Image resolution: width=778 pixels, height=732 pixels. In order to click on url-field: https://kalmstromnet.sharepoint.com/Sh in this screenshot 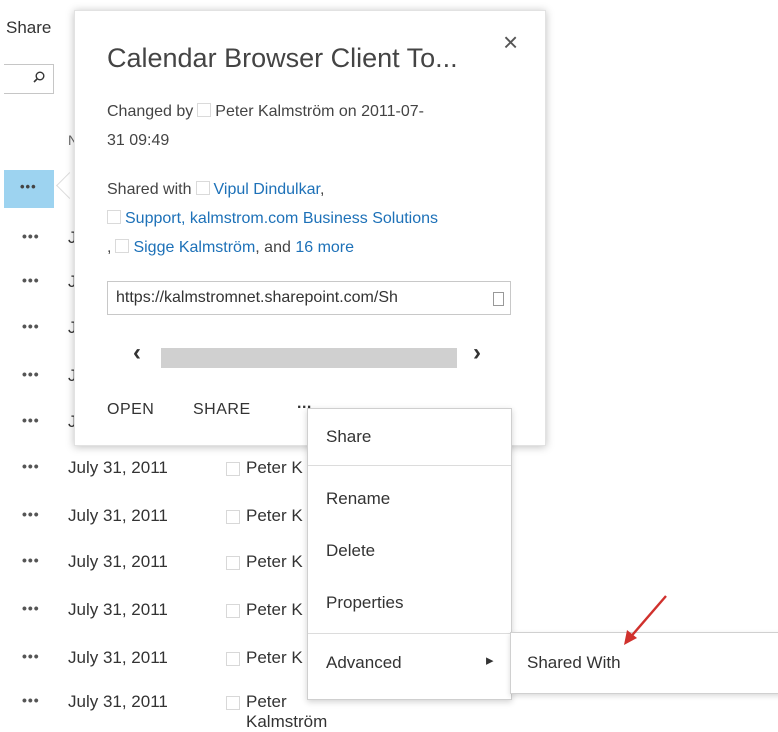, I will do `click(309, 298)`.